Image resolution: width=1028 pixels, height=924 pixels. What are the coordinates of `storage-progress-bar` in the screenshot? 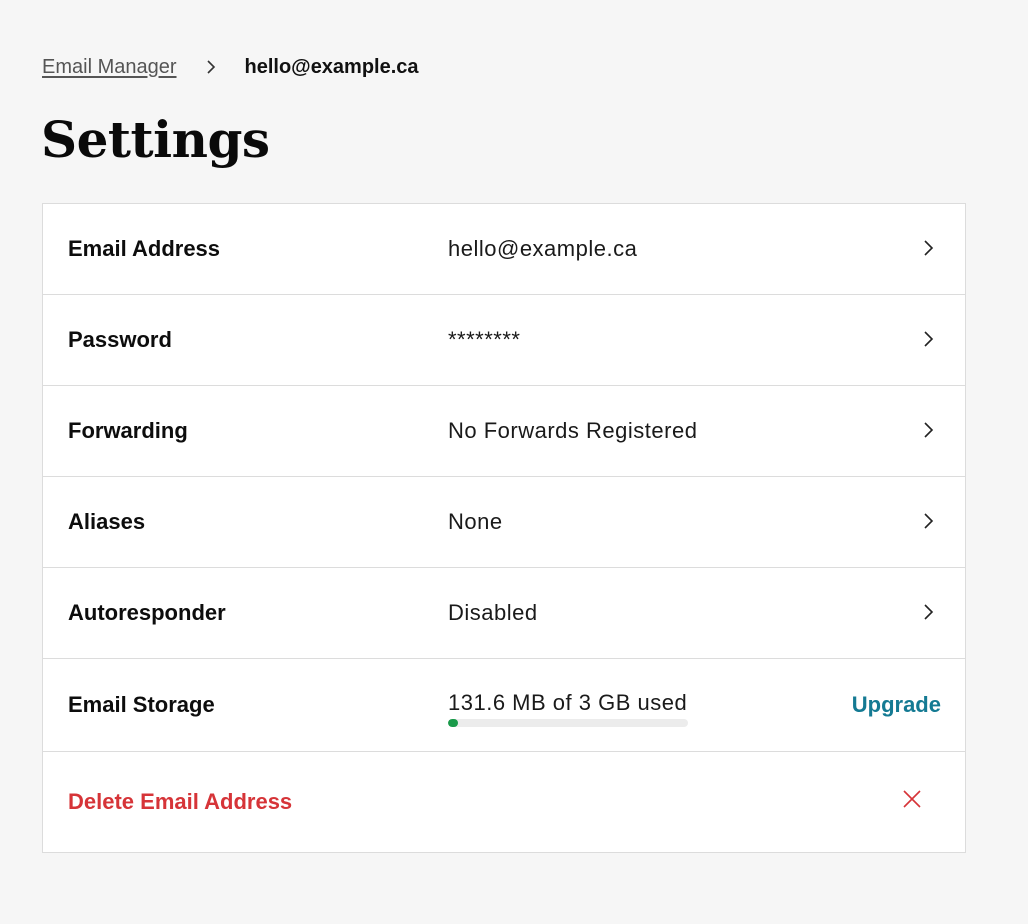 It's located at (568, 723).